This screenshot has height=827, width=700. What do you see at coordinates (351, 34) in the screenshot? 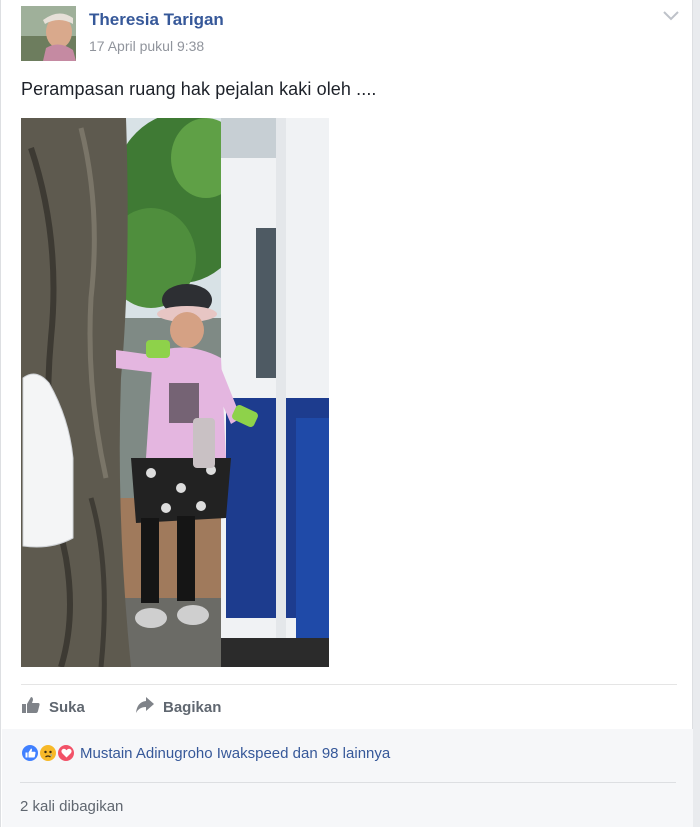
I see `post-header: Theresia Tarigan 17 April pukul 9:38` at bounding box center [351, 34].